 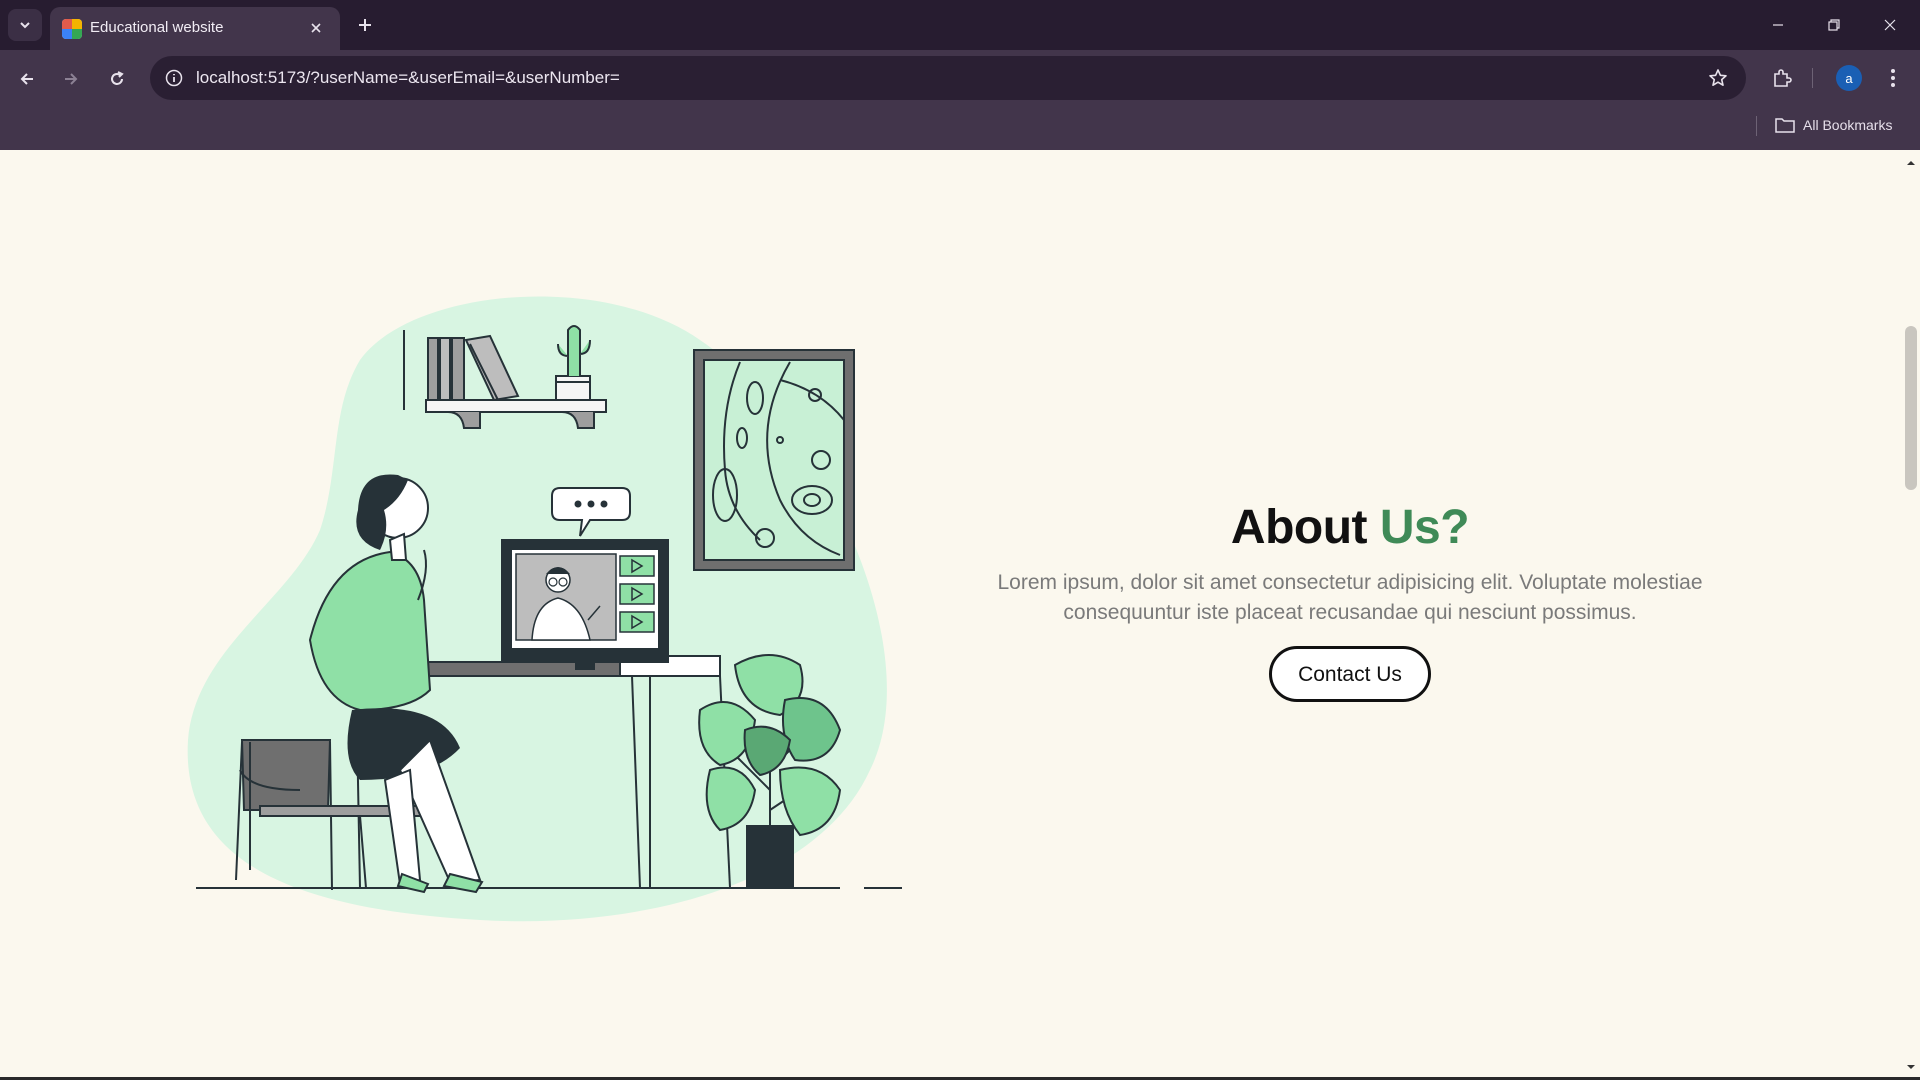 I want to click on reload-button, so click(x=117, y=79).